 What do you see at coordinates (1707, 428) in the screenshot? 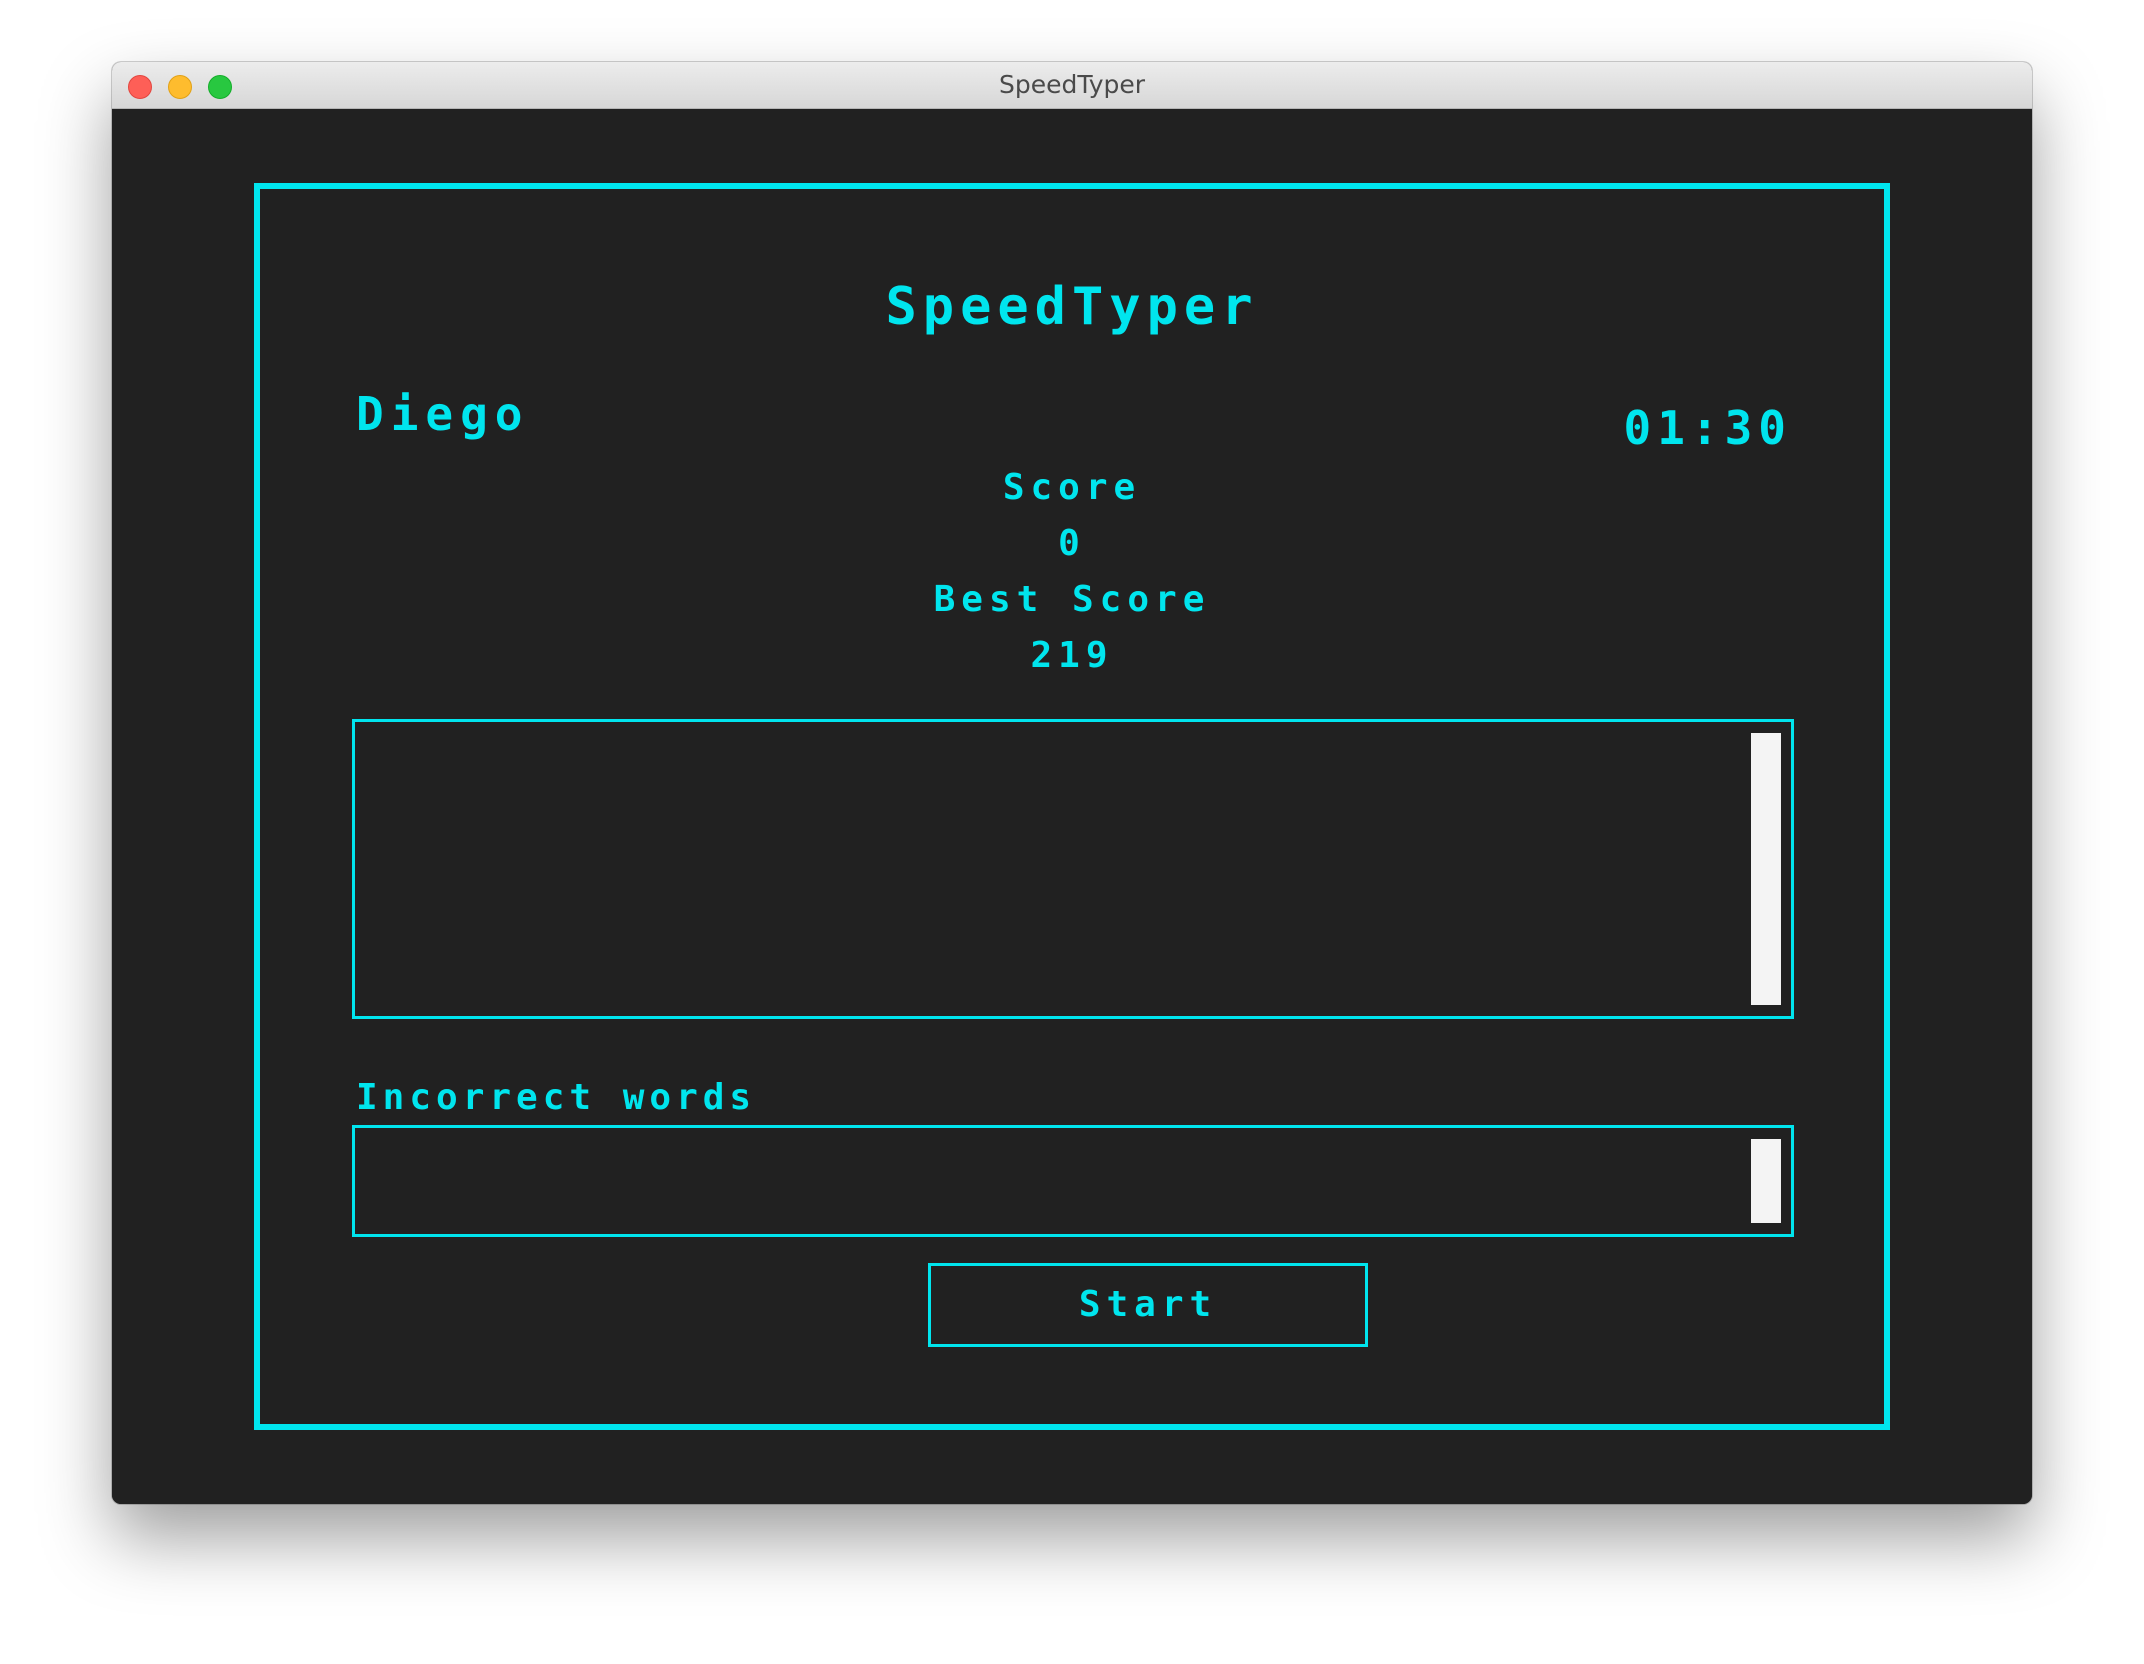
I see `countdown-timer: 01:30` at bounding box center [1707, 428].